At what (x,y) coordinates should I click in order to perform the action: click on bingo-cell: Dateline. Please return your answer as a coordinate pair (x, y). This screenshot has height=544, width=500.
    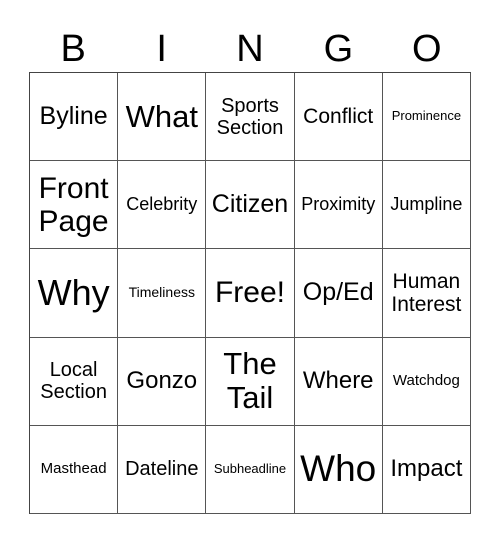
    Looking at the image, I should click on (162, 469).